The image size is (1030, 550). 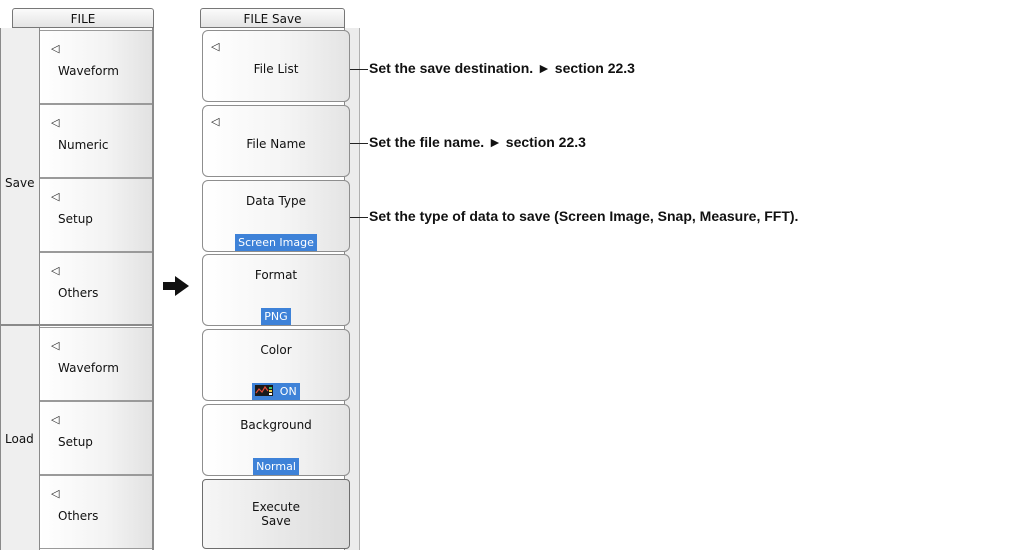 I want to click on save-setup-button: ◁ Setup, so click(x=96, y=215).